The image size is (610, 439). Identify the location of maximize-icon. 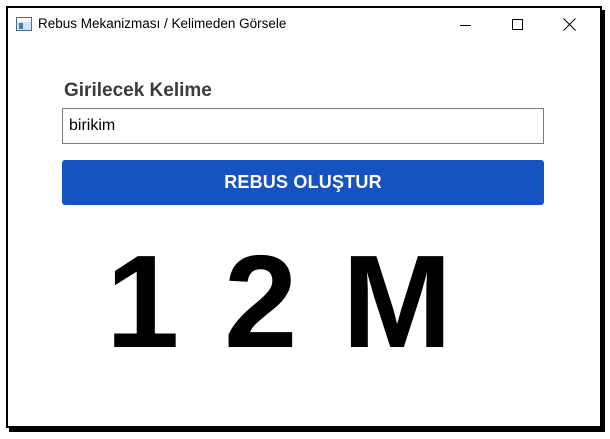
(517, 24).